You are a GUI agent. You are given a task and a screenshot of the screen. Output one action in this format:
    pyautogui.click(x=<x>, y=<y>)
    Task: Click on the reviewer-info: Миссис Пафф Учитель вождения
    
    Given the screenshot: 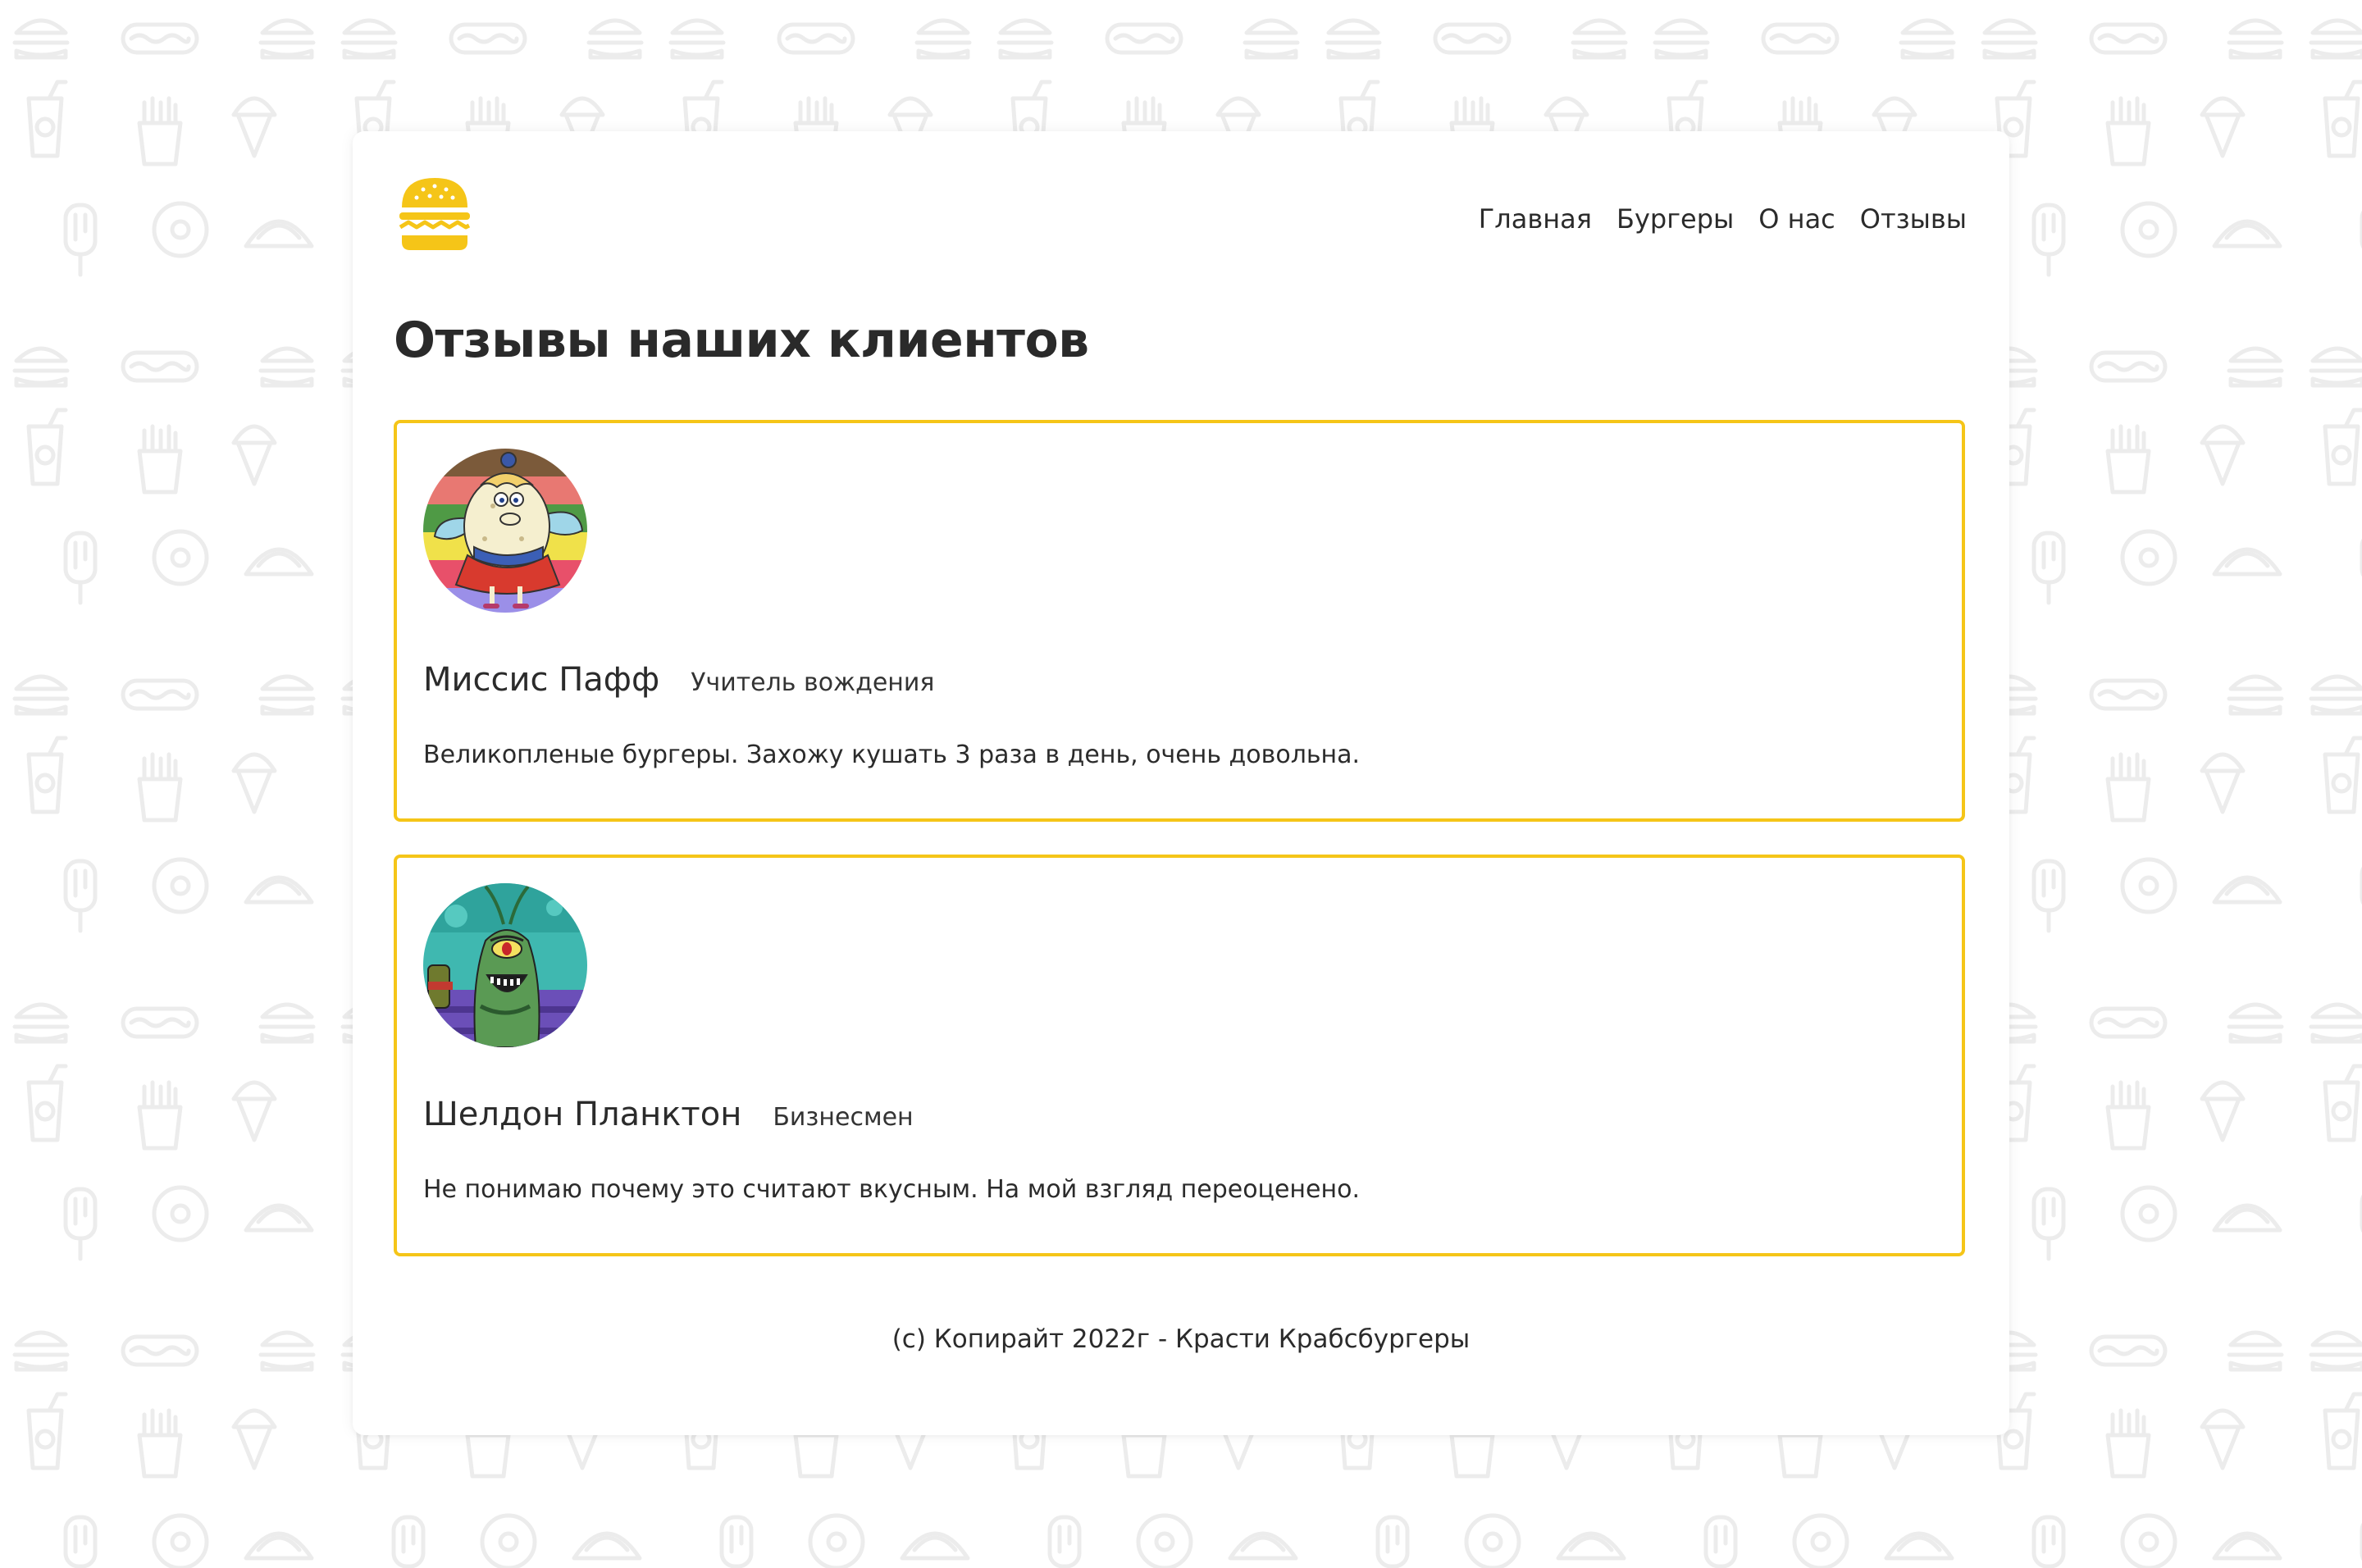 What is the action you would take?
    pyautogui.click(x=679, y=680)
    